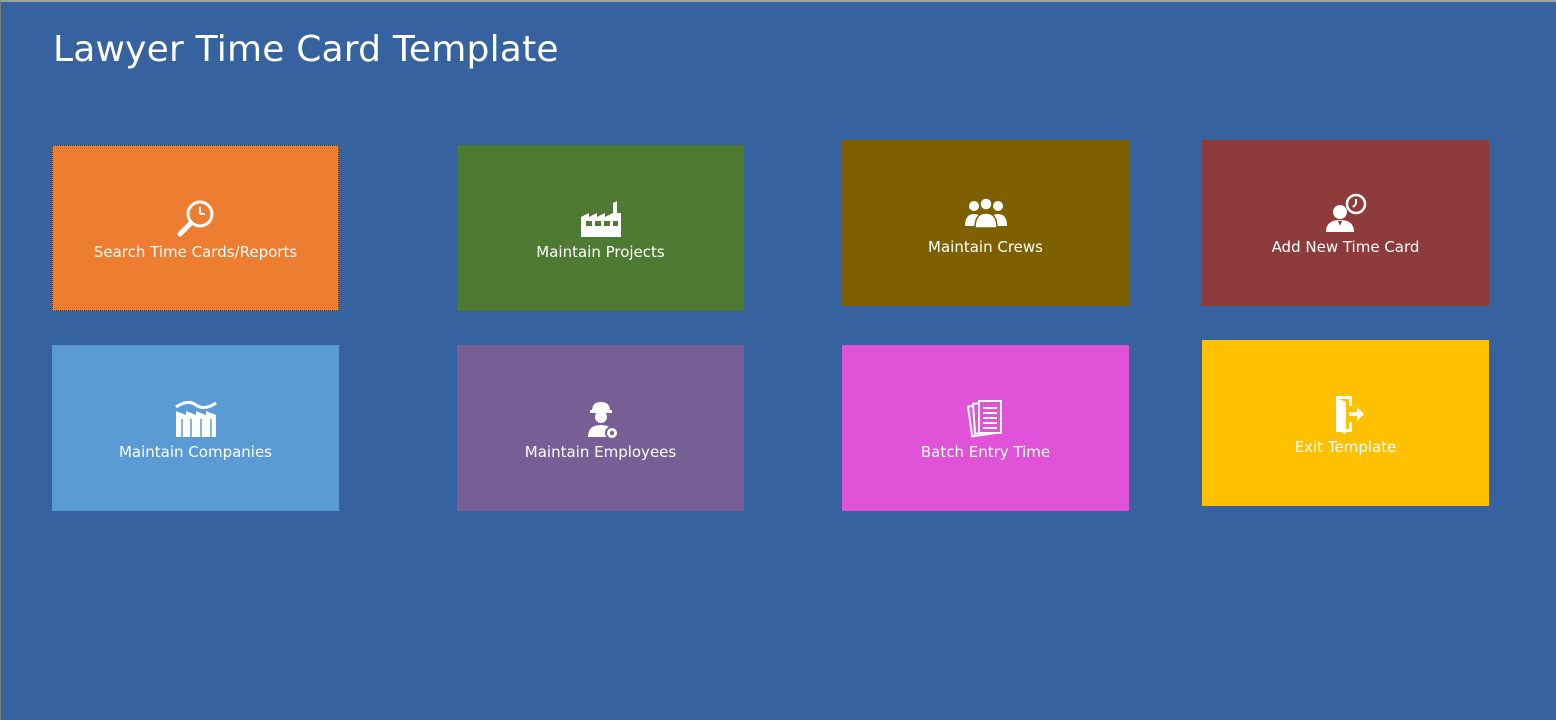 Image resolution: width=1556 pixels, height=720 pixels. I want to click on maintain-employees-label: Maintain Employees, so click(600, 452).